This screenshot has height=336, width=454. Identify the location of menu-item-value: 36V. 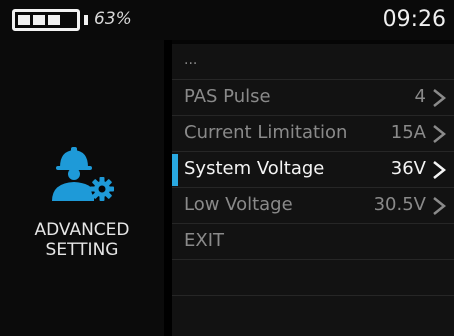
(408, 168).